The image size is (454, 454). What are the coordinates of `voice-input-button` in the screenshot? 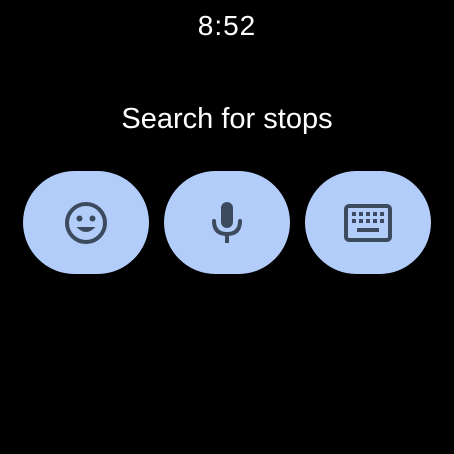 It's located at (227, 222).